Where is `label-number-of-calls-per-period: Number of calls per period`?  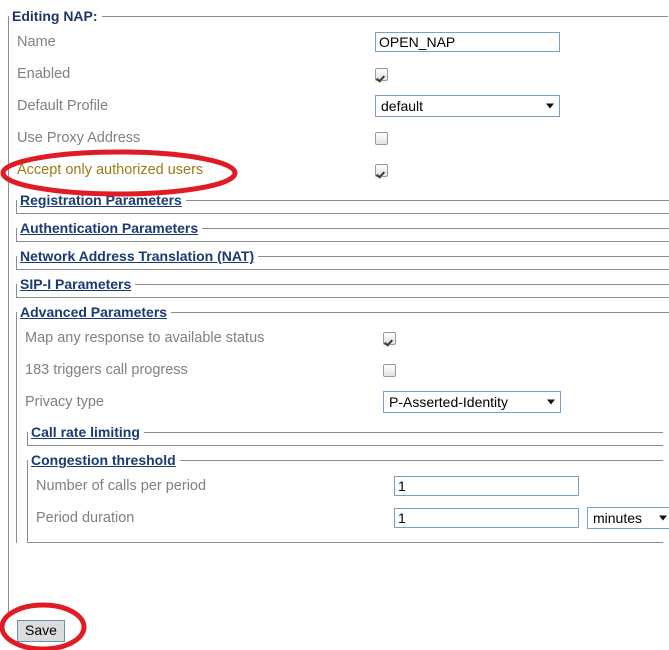 label-number-of-calls-per-period: Number of calls per period is located at coordinates (121, 485).